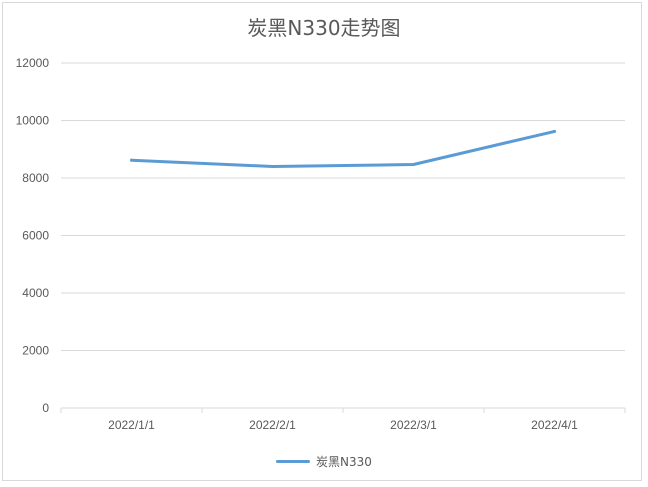 This screenshot has width=648, height=487. Describe the element at coordinates (35, 236) in the screenshot. I see `y-tick-label: 6000` at that location.